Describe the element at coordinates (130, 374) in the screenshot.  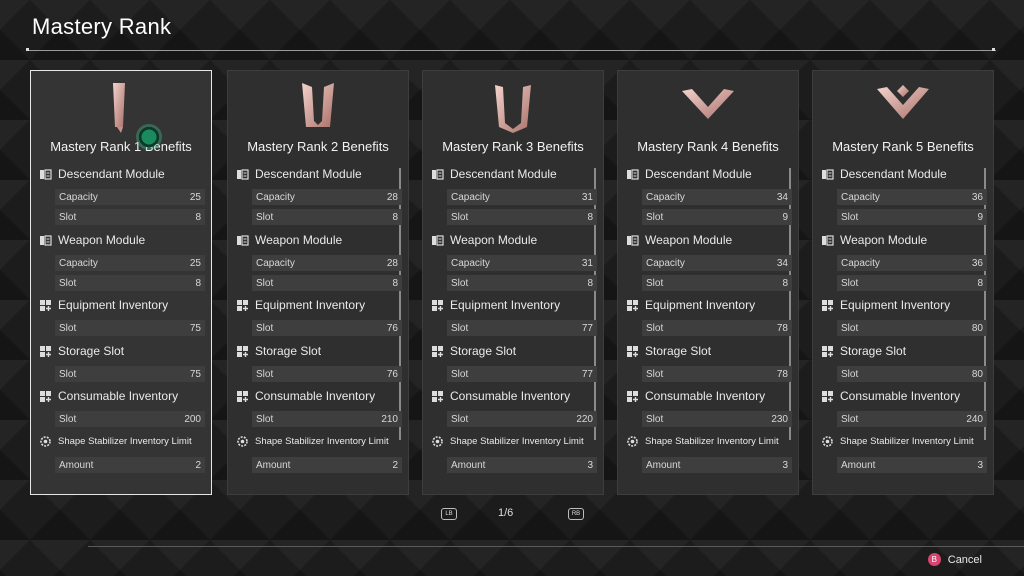
I see `slot-row: Slot 75` at that location.